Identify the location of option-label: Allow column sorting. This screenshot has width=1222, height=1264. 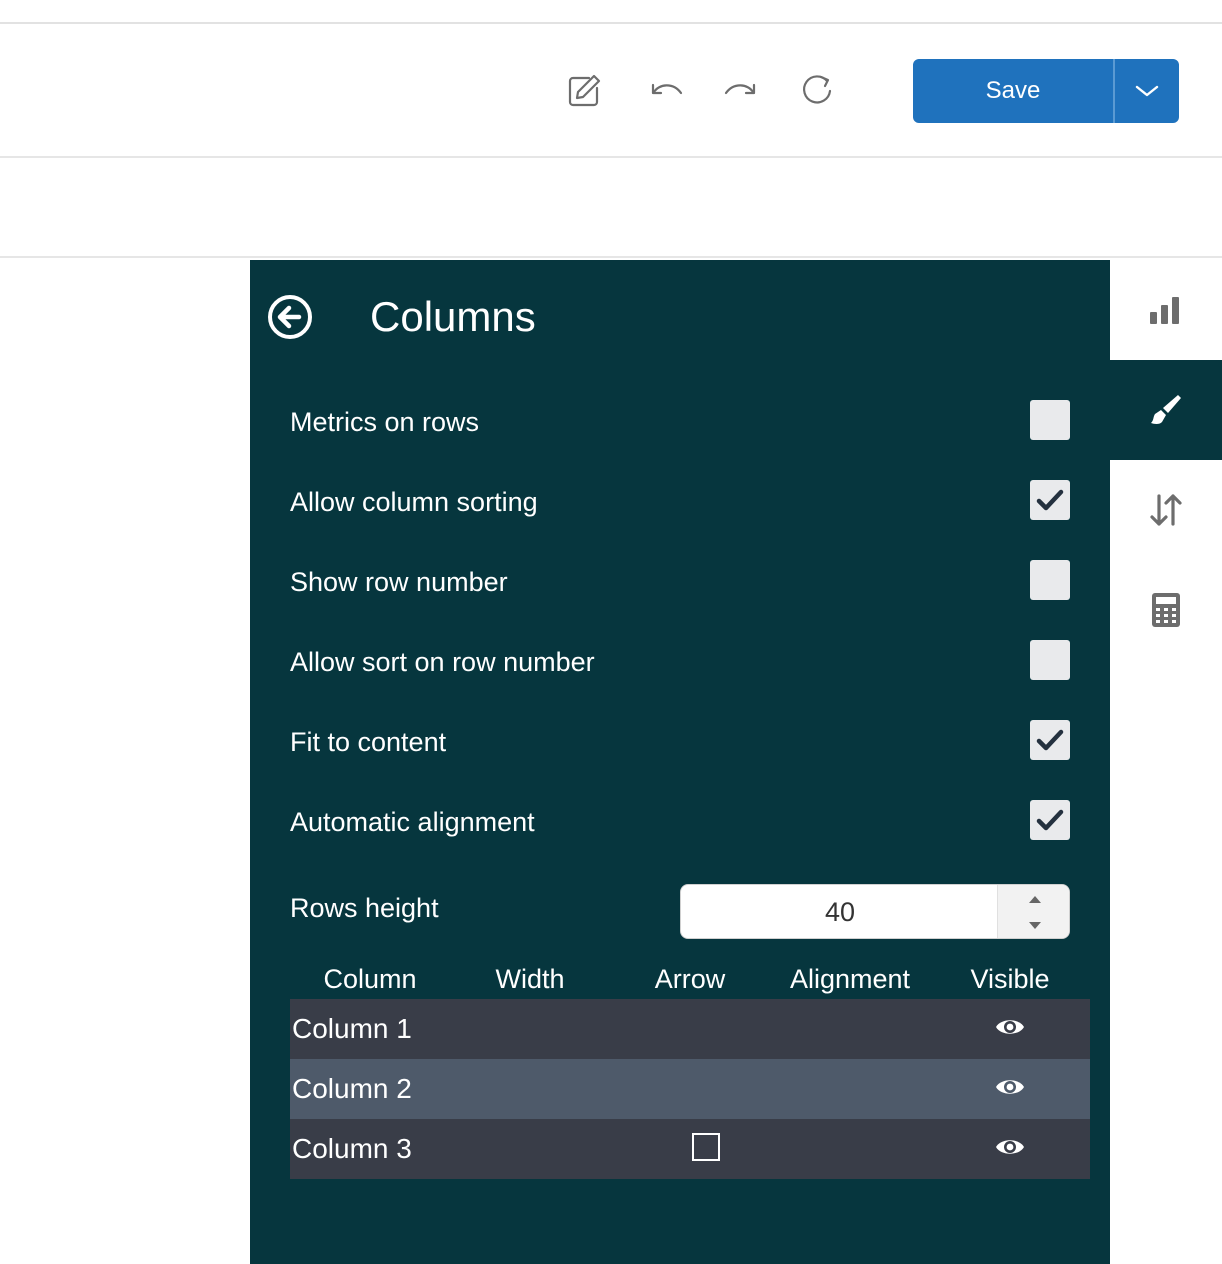
(414, 502).